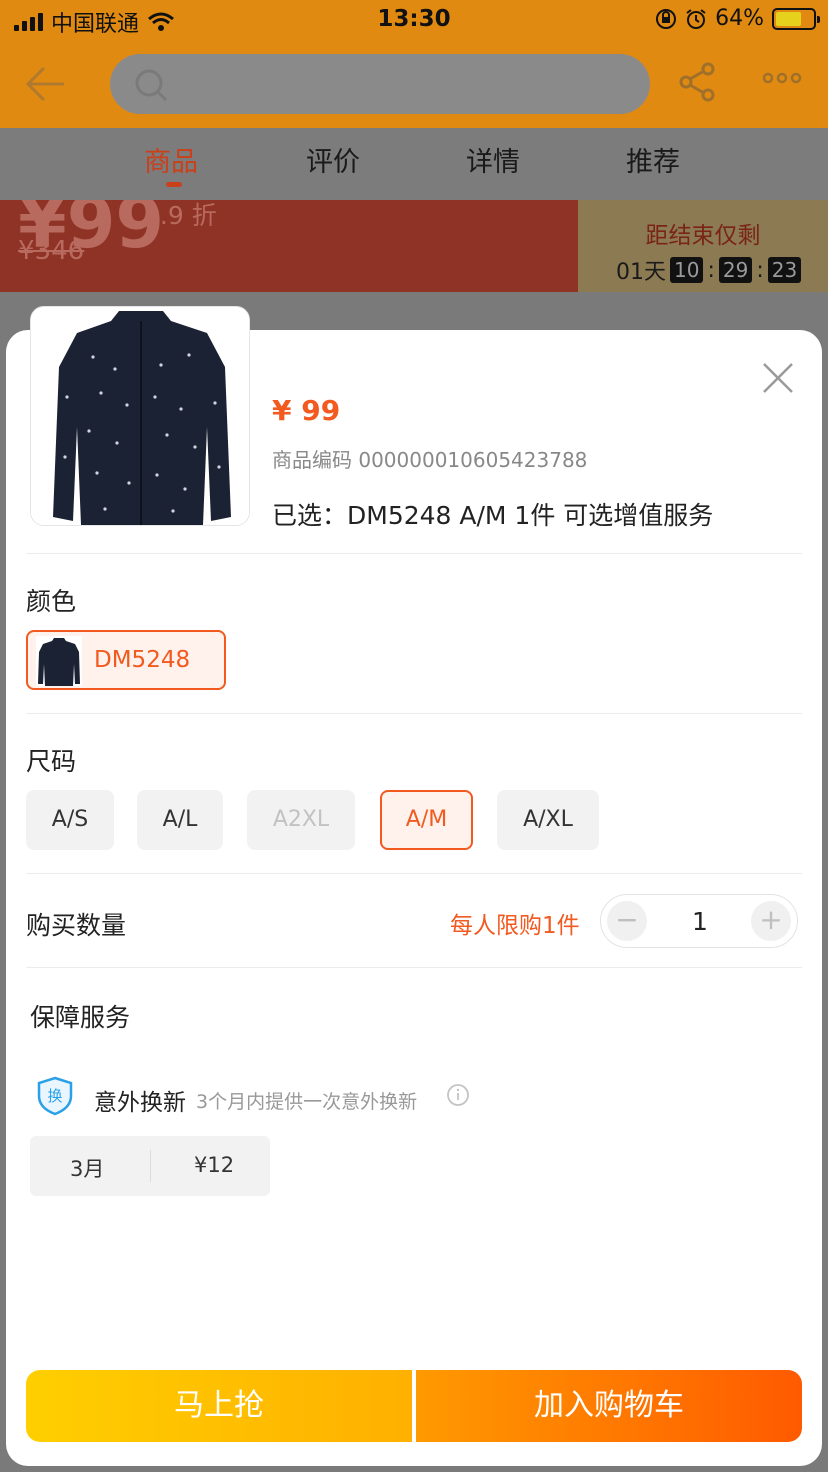 The height and width of the screenshot is (1472, 828). I want to click on selected-price: ¥ 99, so click(306, 410).